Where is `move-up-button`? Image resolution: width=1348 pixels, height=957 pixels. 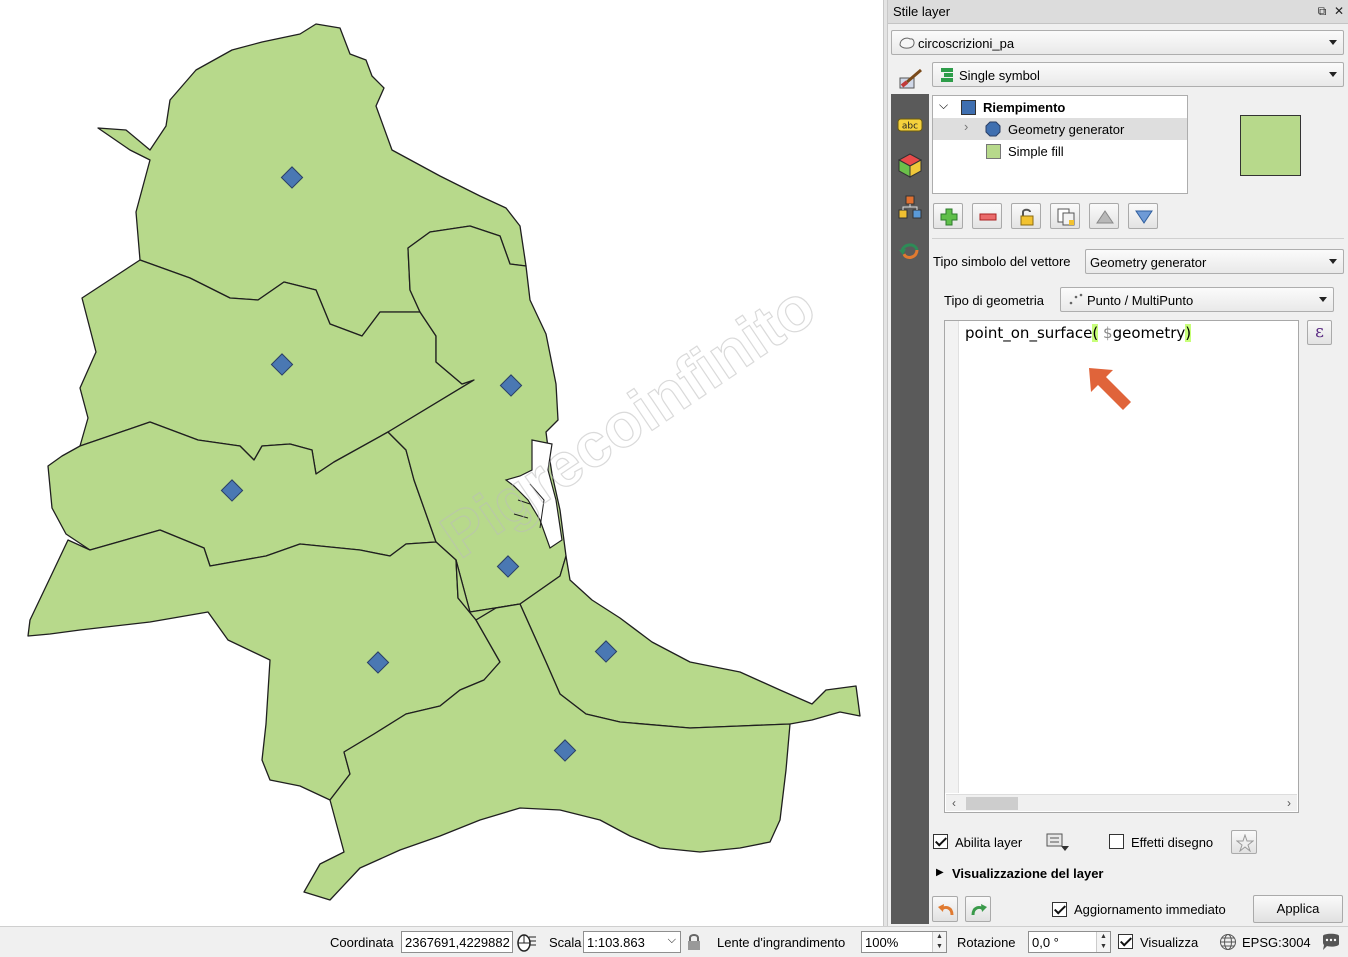 move-up-button is located at coordinates (1104, 216).